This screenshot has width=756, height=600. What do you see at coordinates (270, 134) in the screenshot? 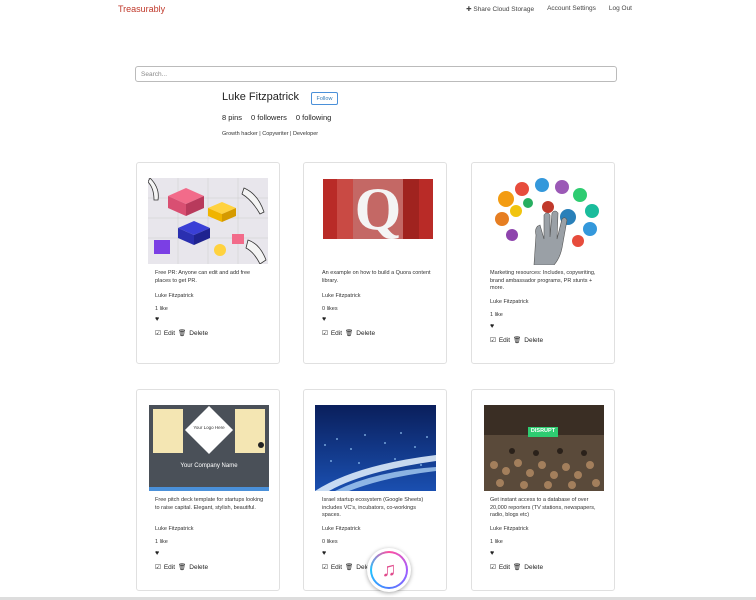
I see `profile-bio: Growth hacker | Copywriter | Developer` at bounding box center [270, 134].